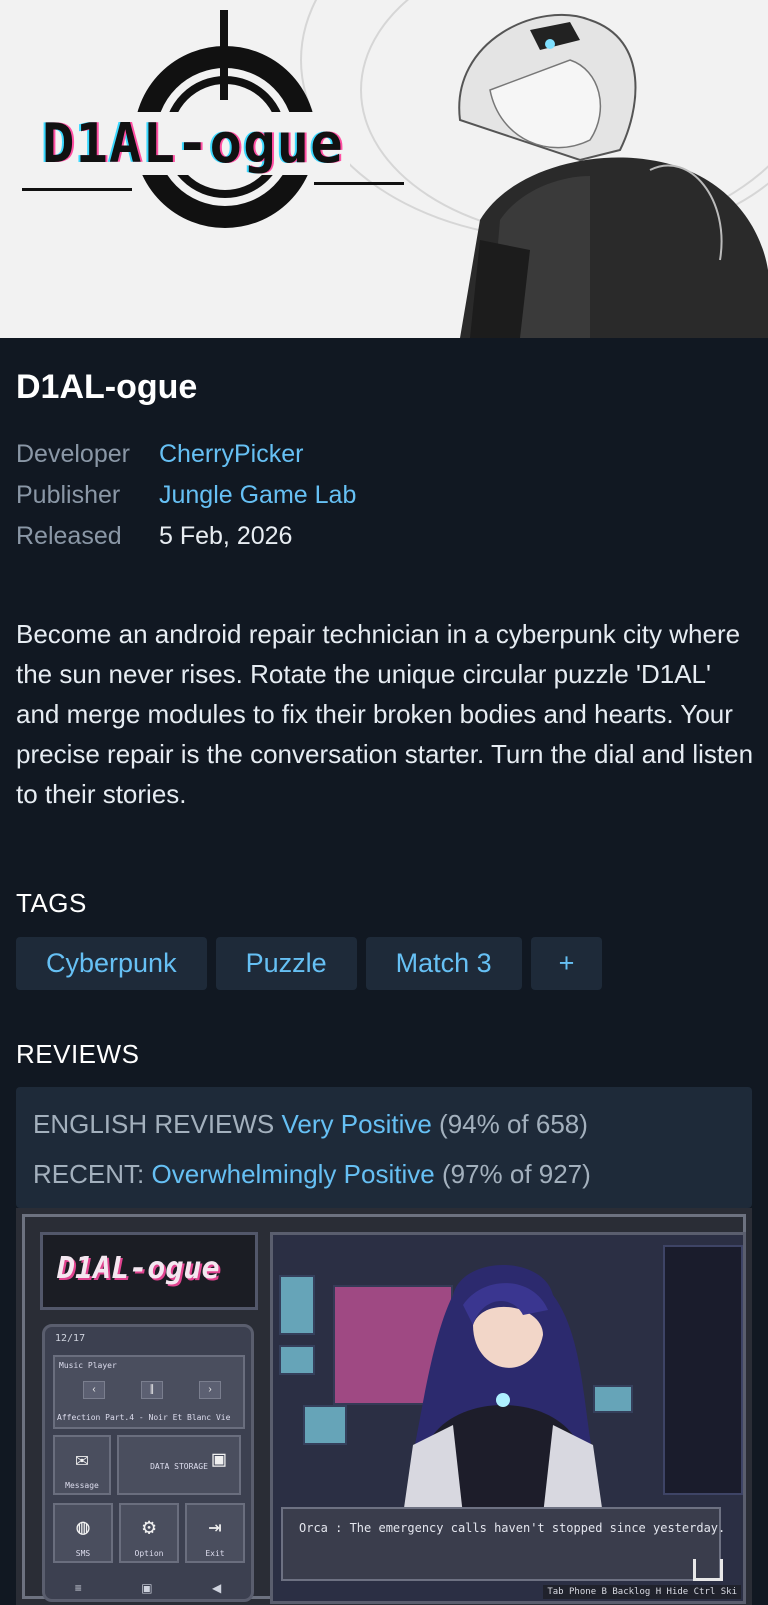 The width and height of the screenshot is (768, 1605). Describe the element at coordinates (78, 1054) in the screenshot. I see `reviews-heading: REVIEWS` at that location.